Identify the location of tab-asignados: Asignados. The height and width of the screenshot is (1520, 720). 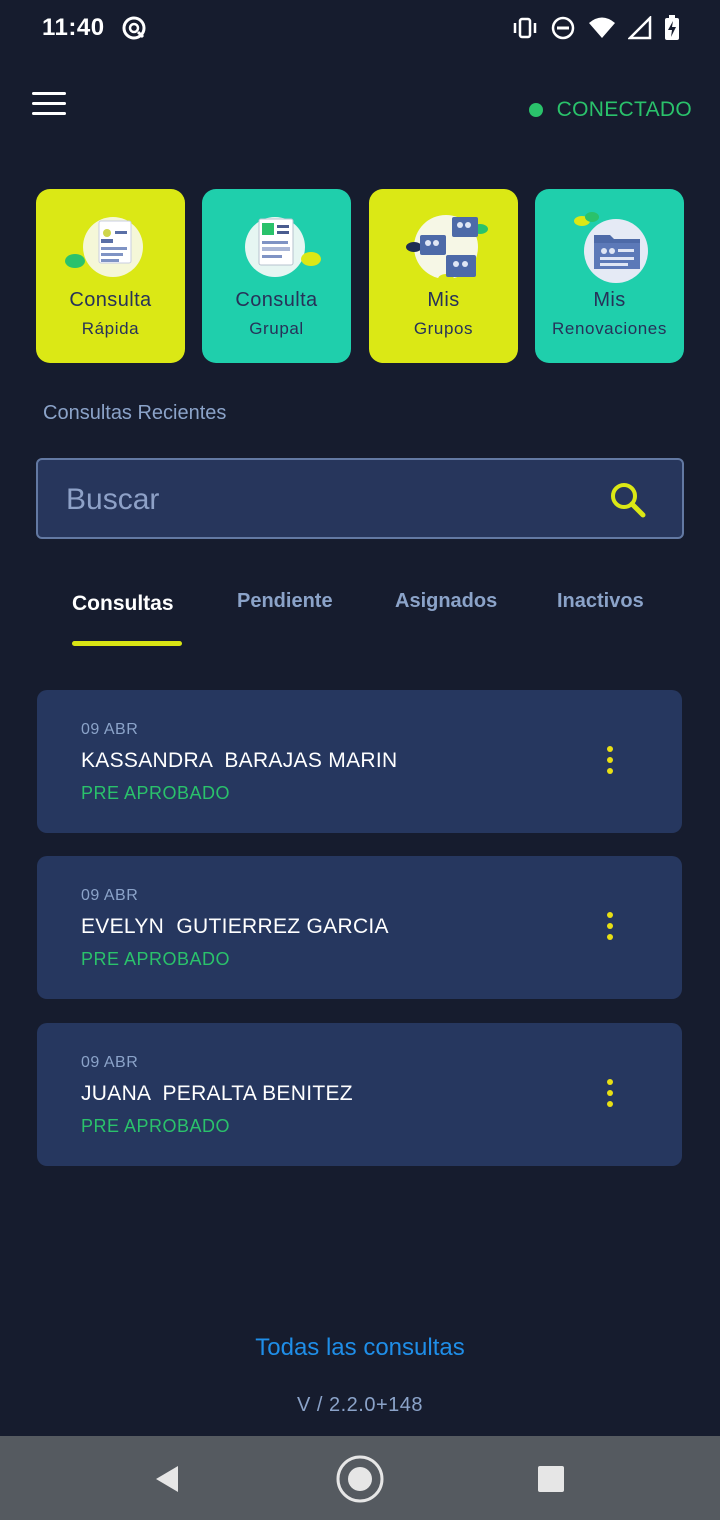
(446, 601).